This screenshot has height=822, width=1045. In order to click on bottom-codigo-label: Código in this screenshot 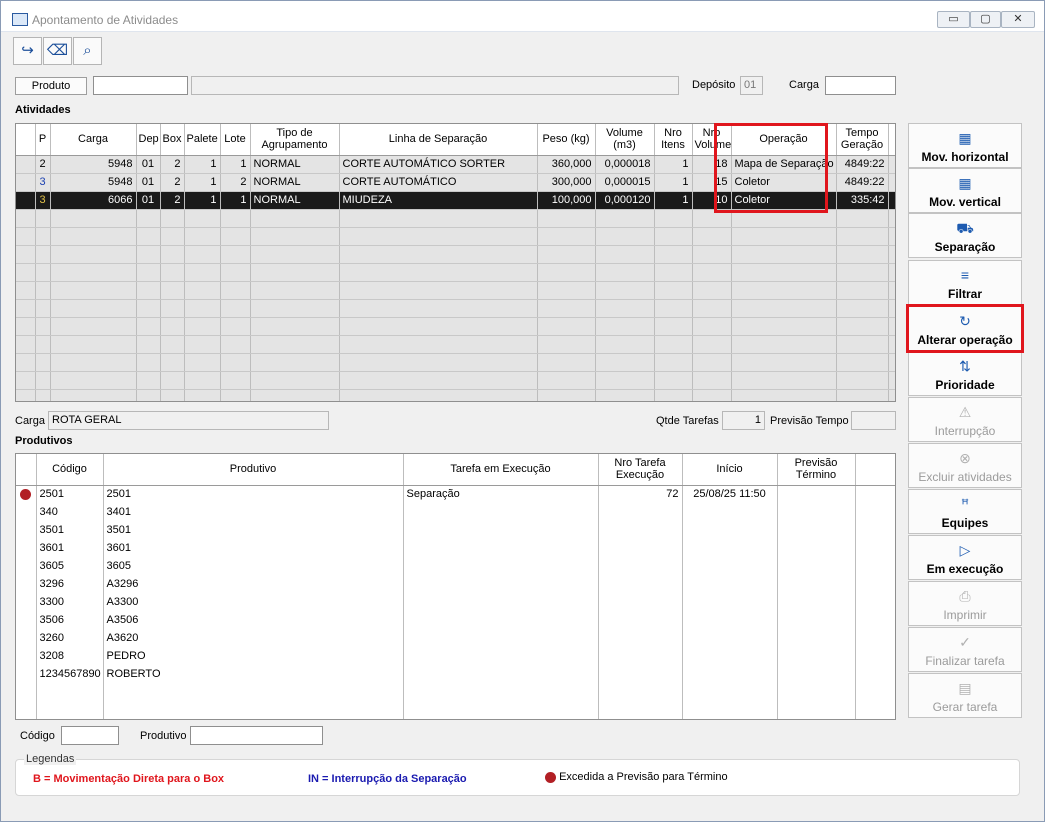, I will do `click(37, 736)`.